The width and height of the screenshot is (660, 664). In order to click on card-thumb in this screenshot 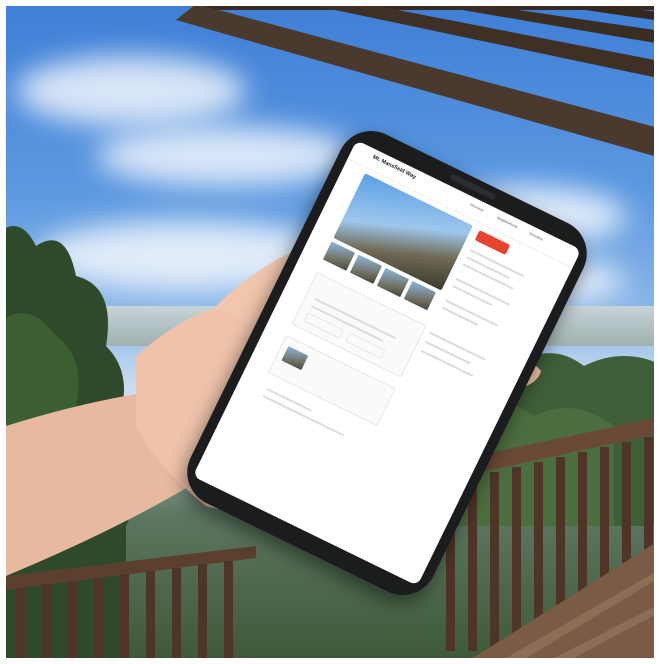, I will do `click(295, 358)`.